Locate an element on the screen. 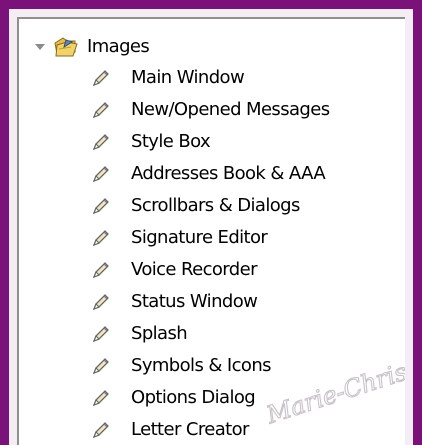 This screenshot has height=445, width=422. tree-item-label: Splash is located at coordinates (159, 333).